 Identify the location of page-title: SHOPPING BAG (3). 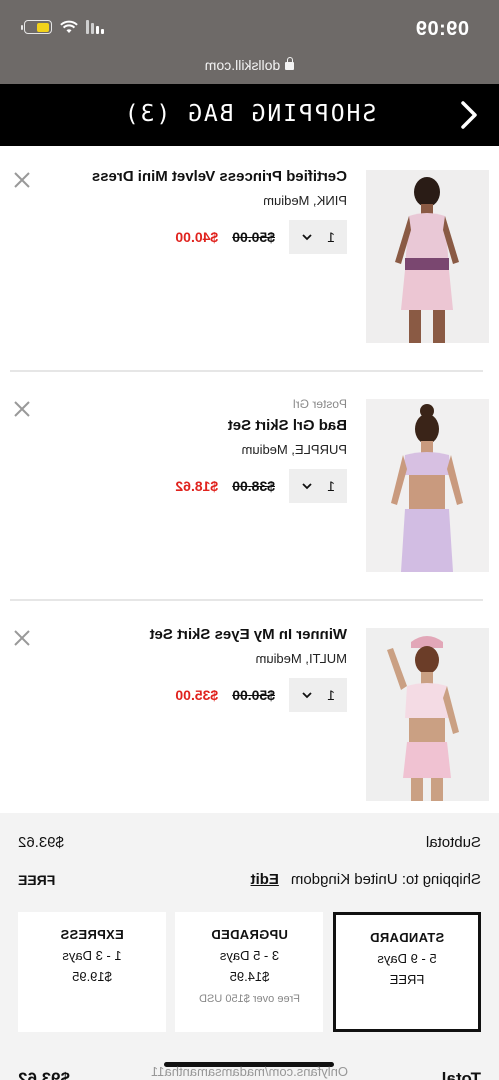
(249, 114).